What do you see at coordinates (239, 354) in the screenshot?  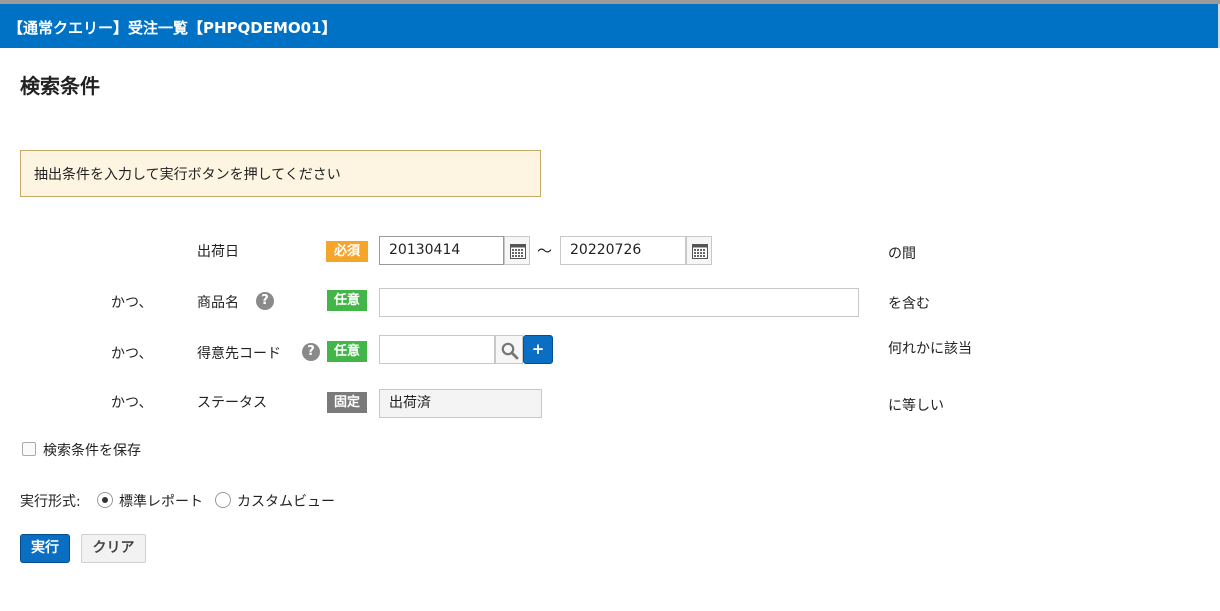 I see `label-customer-code: 得意先コード` at bounding box center [239, 354].